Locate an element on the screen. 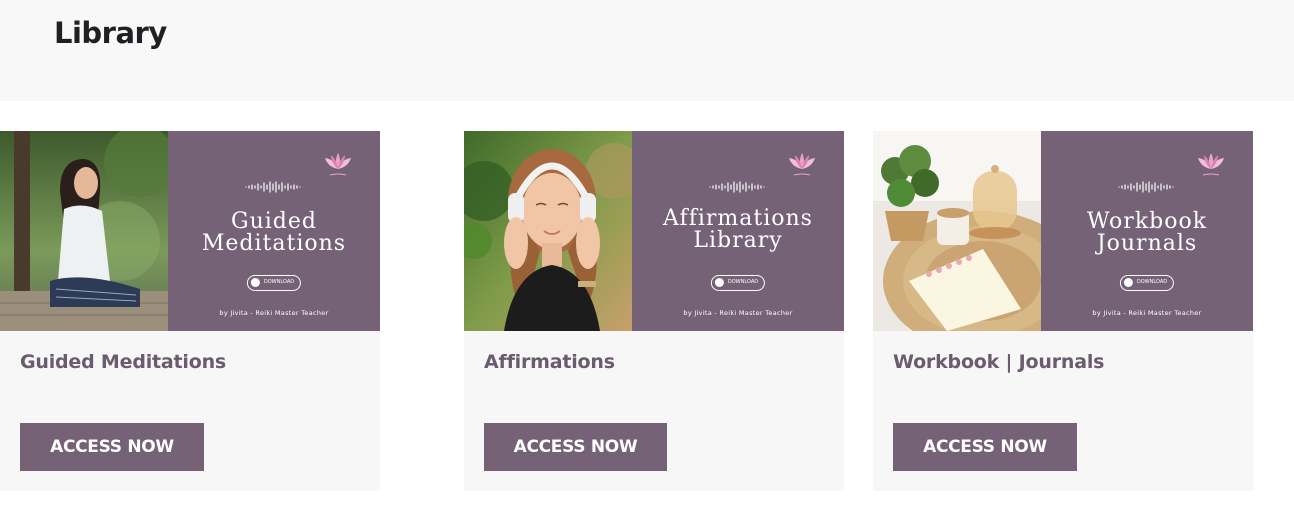  card-title: Affirmations is located at coordinates (549, 362).